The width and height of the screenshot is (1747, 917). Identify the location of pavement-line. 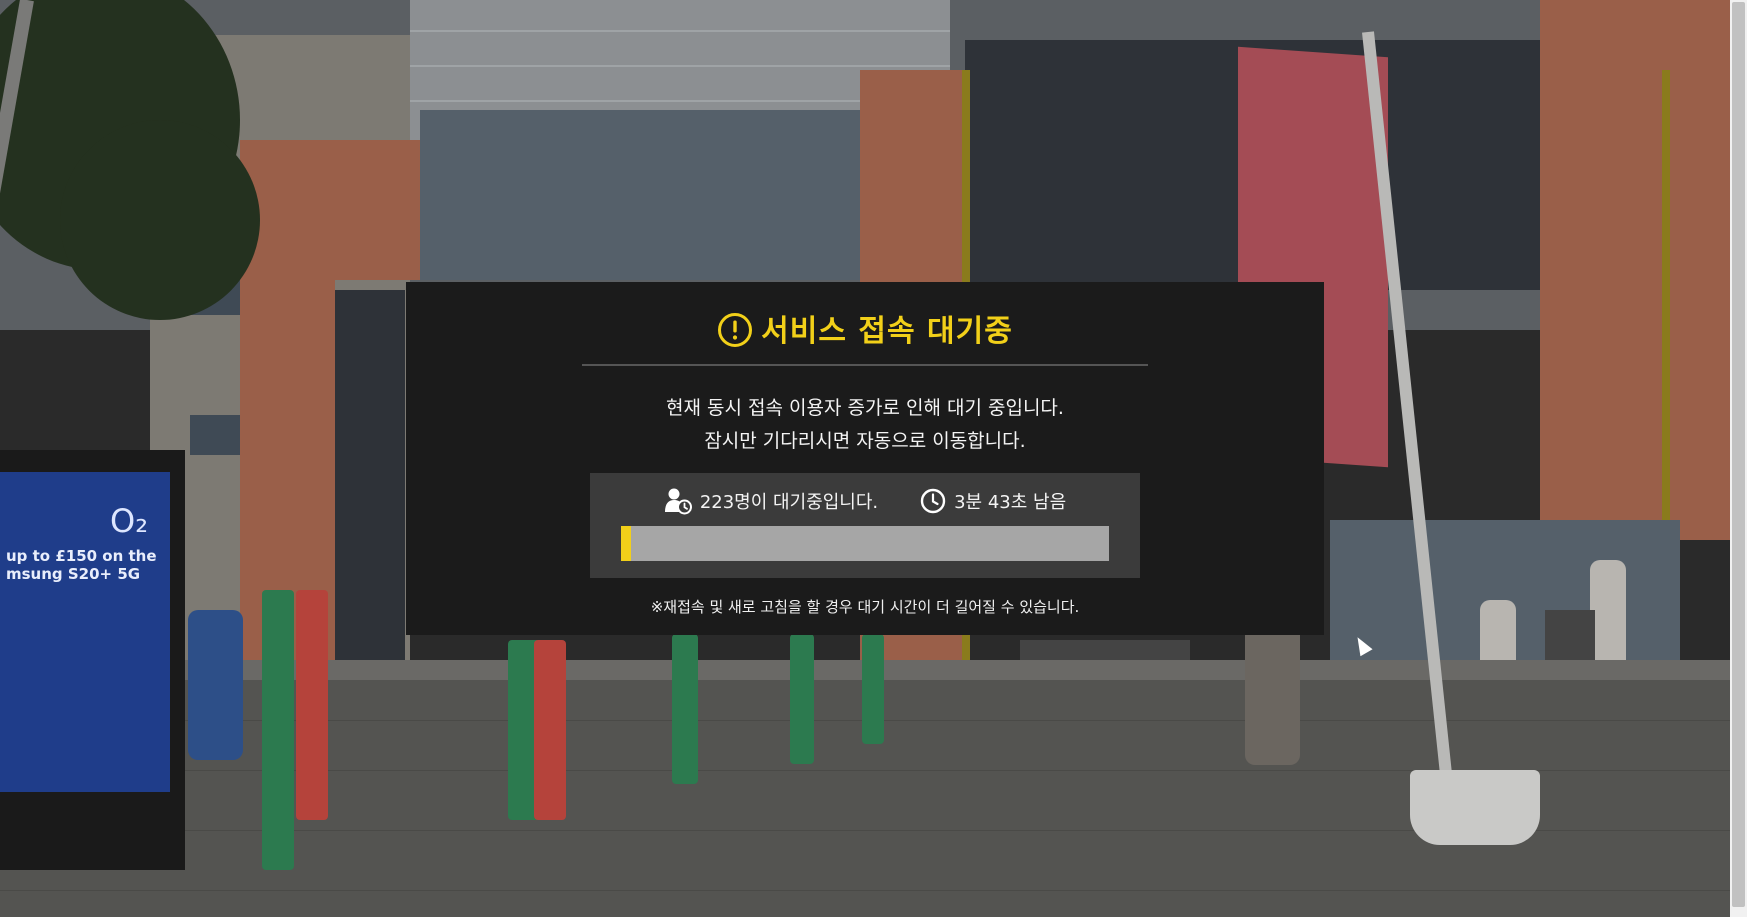
(873, 890).